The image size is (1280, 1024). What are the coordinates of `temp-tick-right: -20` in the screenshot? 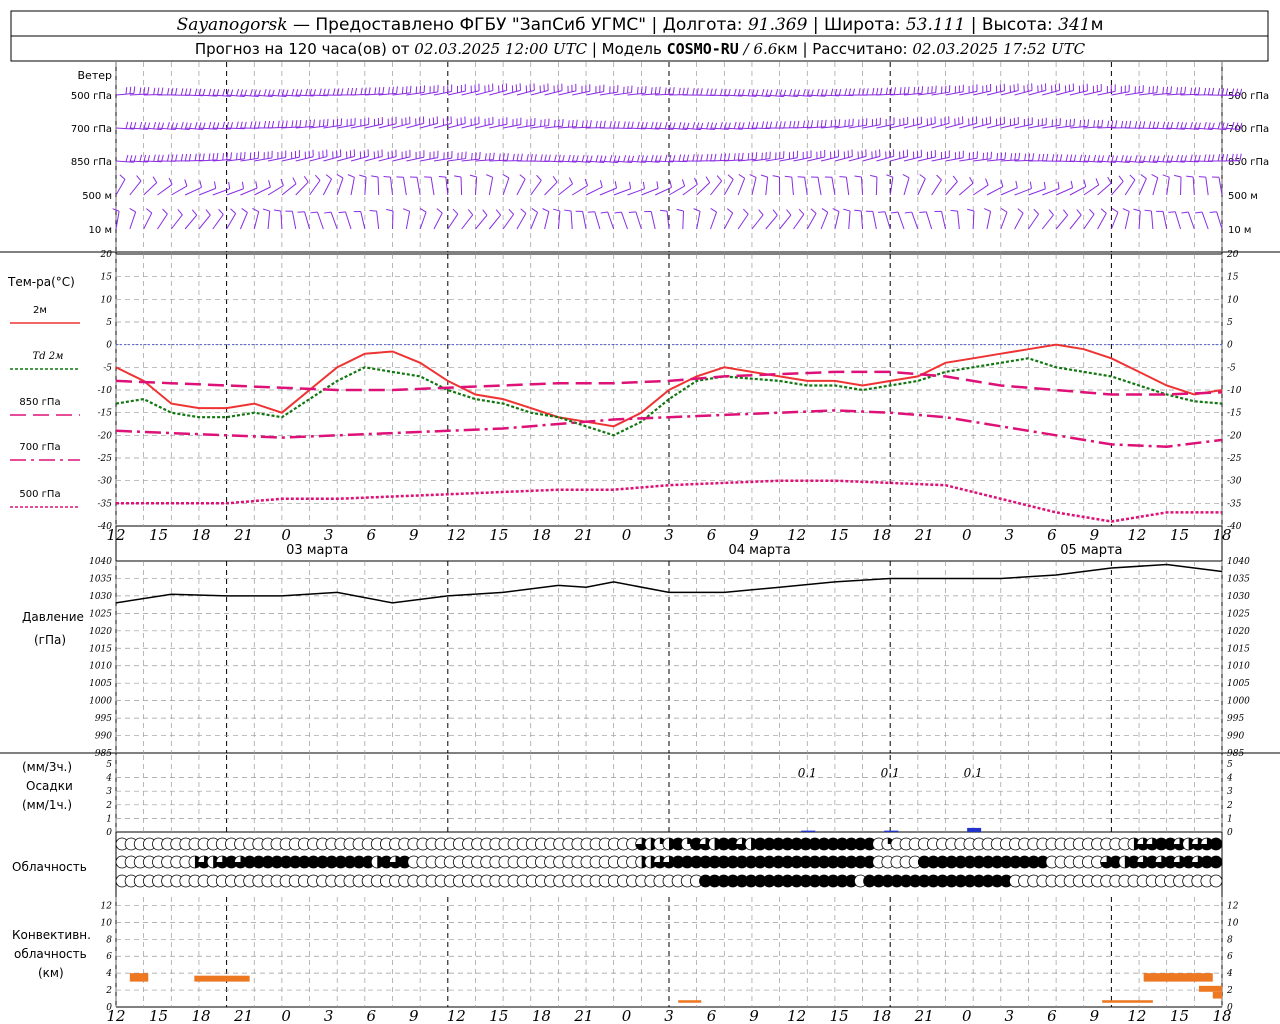 It's located at (1234, 436).